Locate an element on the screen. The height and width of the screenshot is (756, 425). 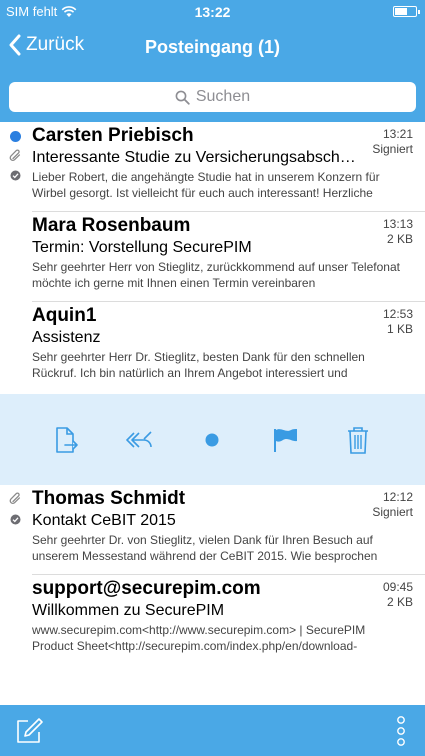
back-button: Zurück is located at coordinates (46, 45).